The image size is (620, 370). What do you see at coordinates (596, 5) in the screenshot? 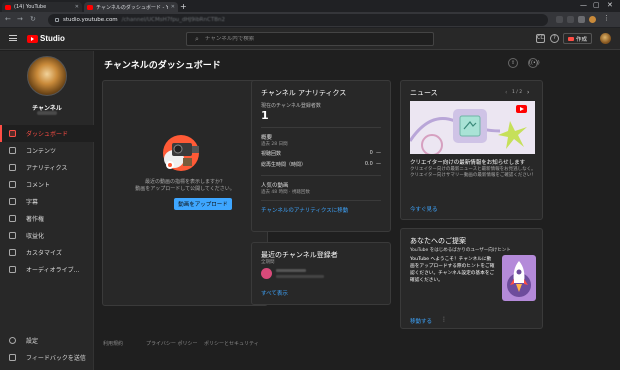
I see `maximize-icon: ▢` at bounding box center [596, 5].